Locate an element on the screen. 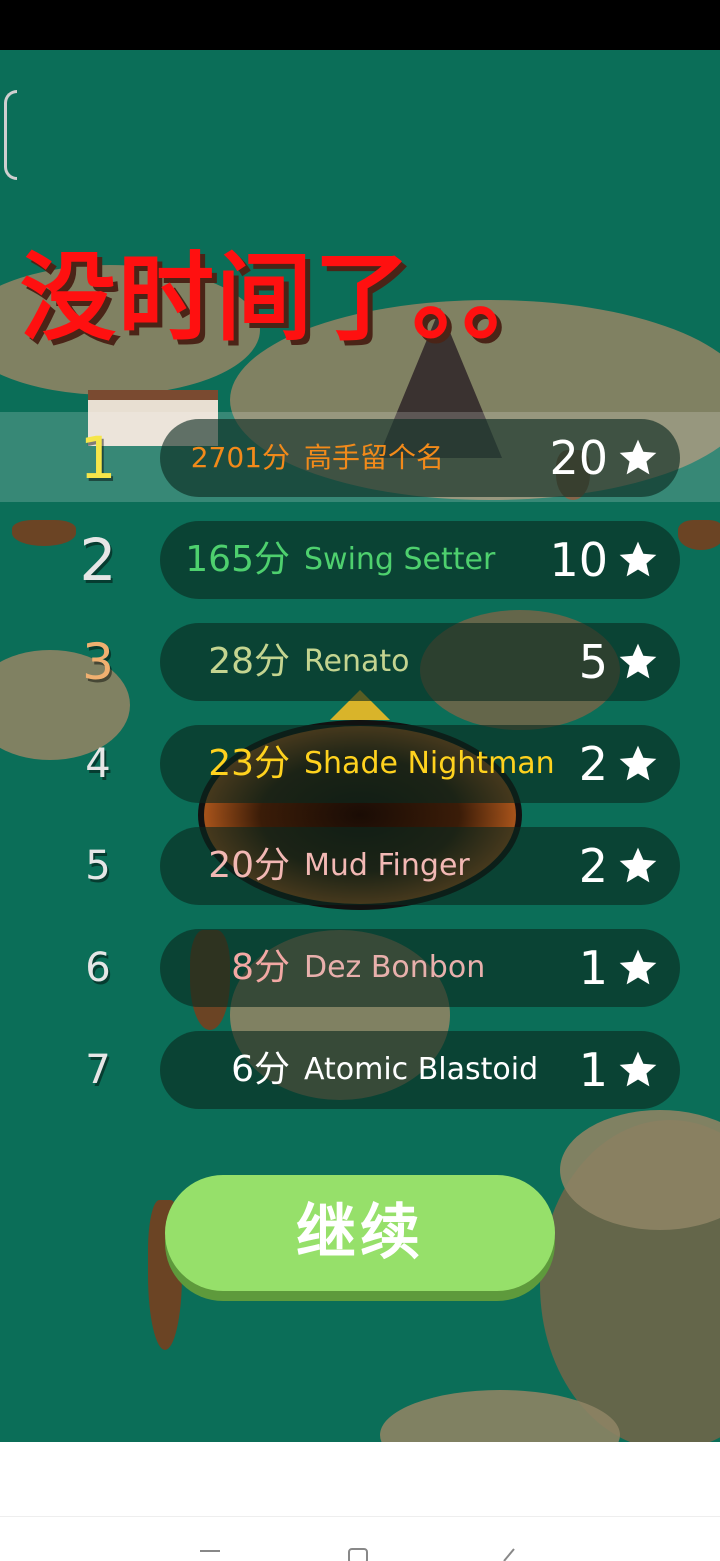 This screenshot has width=720, height=1561. leaderboard-row: 6 8分 Dez Bonbon 1 is located at coordinates (360, 968).